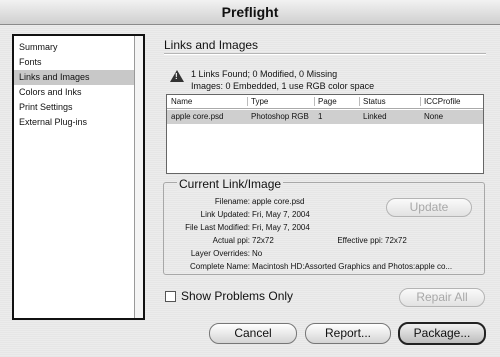 Image resolution: width=500 pixels, height=357 pixels. Describe the element at coordinates (434, 116) in the screenshot. I see `cell-iccprofile: None` at that location.